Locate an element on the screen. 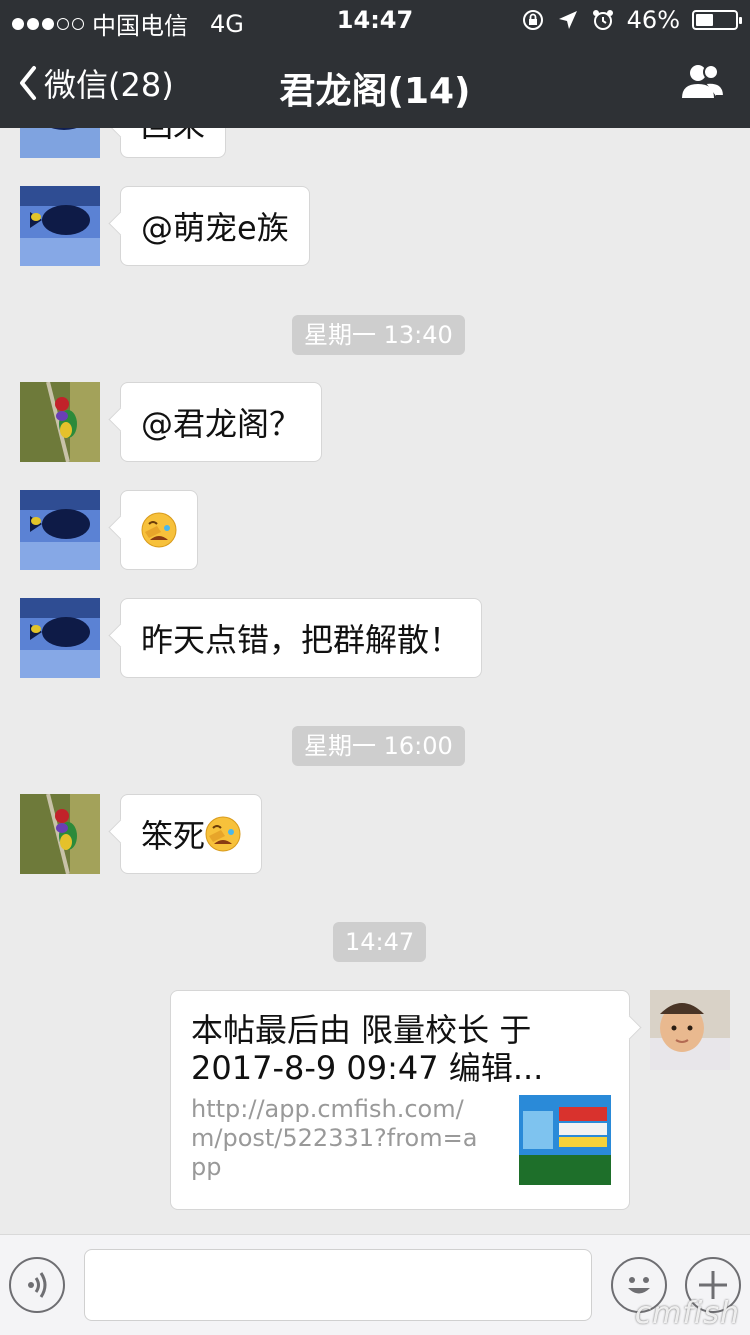 The height and width of the screenshot is (1335, 750). message-text: @君龙阁？ is located at coordinates (221, 424).